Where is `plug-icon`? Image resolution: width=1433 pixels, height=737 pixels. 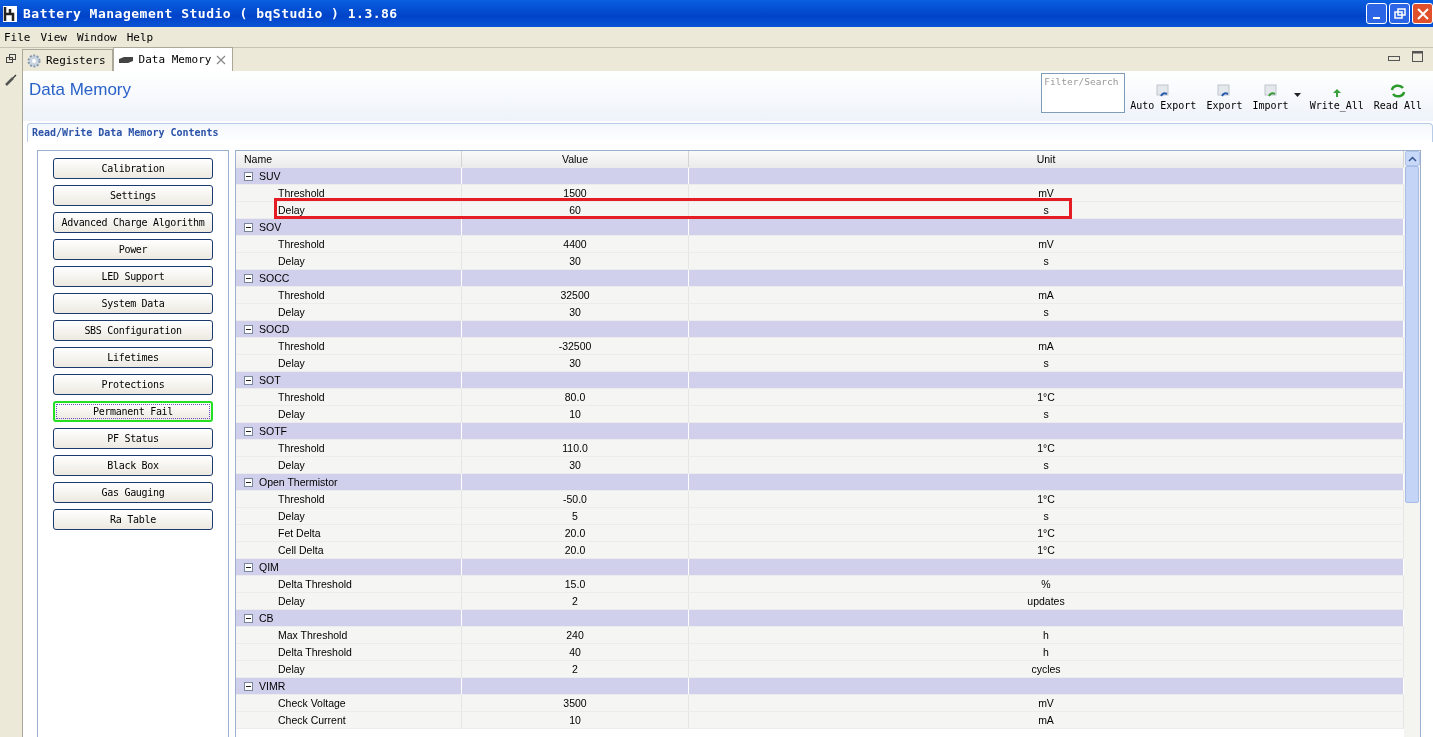 plug-icon is located at coordinates (11, 80).